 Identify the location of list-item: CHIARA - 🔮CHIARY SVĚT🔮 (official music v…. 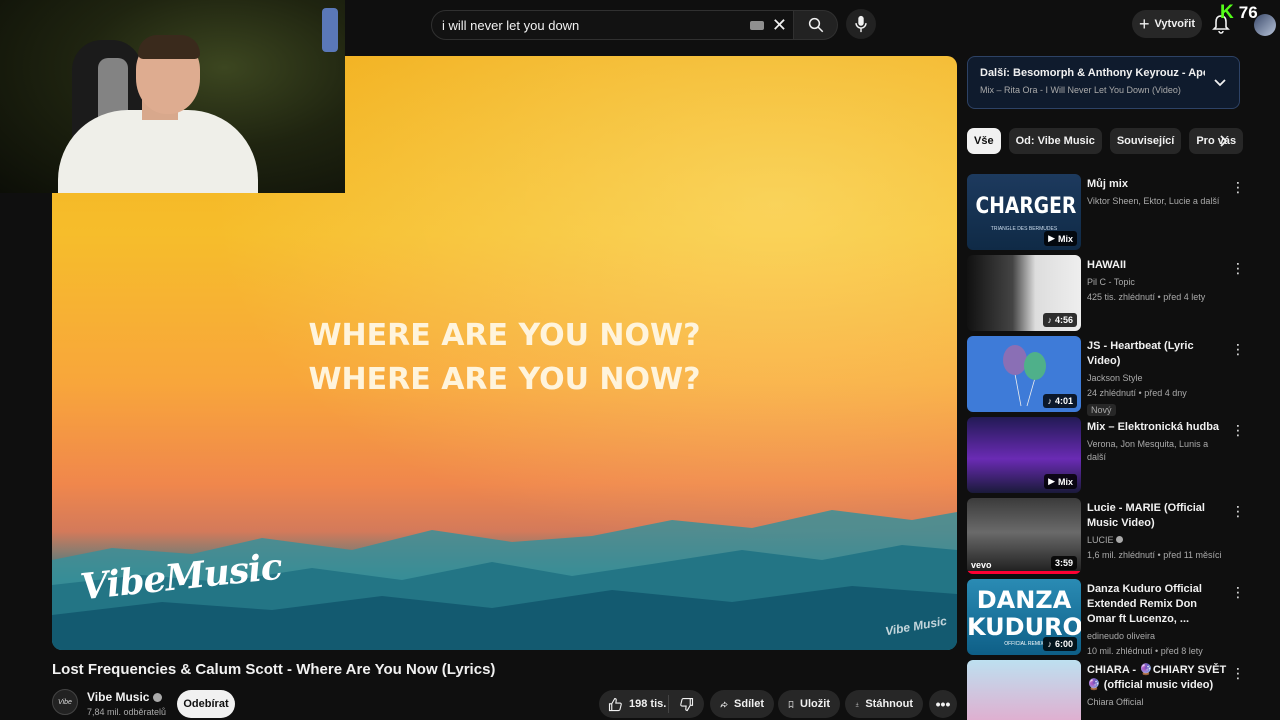
(1107, 690).